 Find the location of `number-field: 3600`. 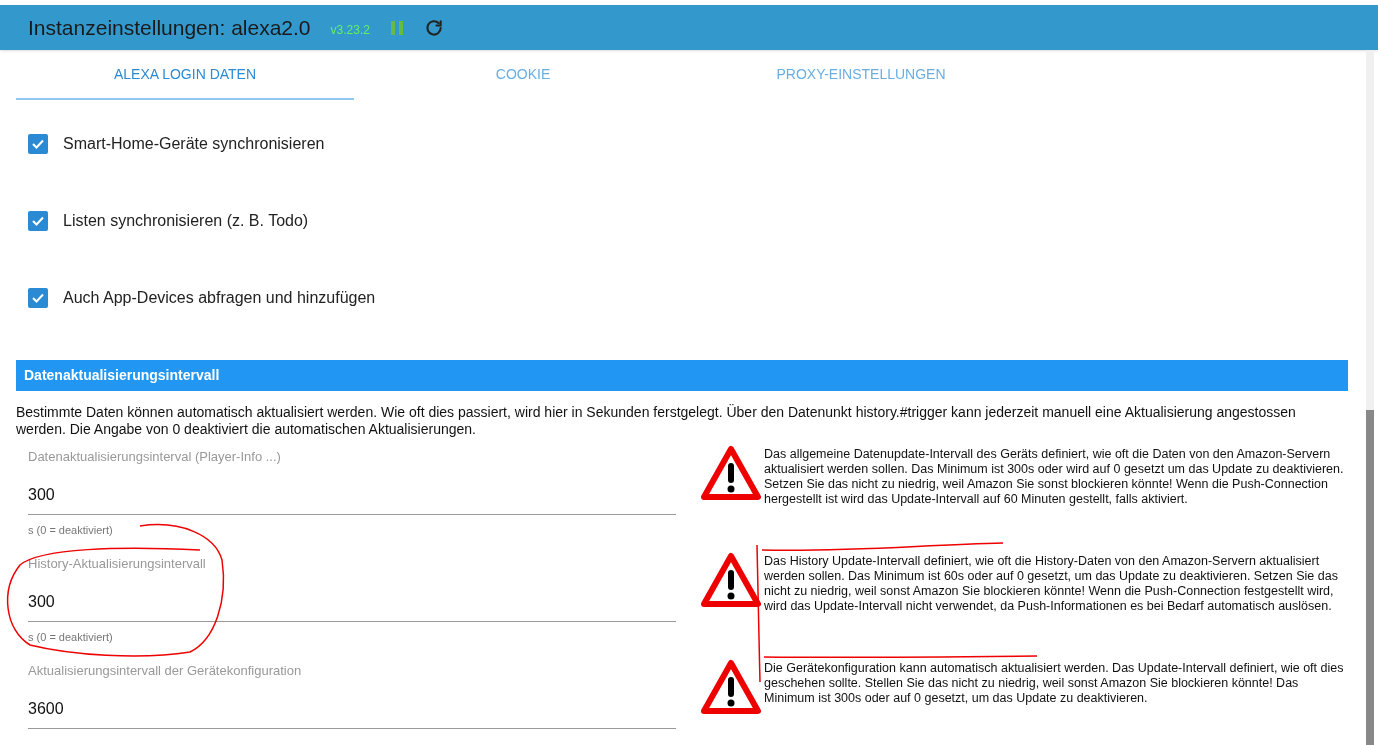

number-field: 3600 is located at coordinates (352, 710).